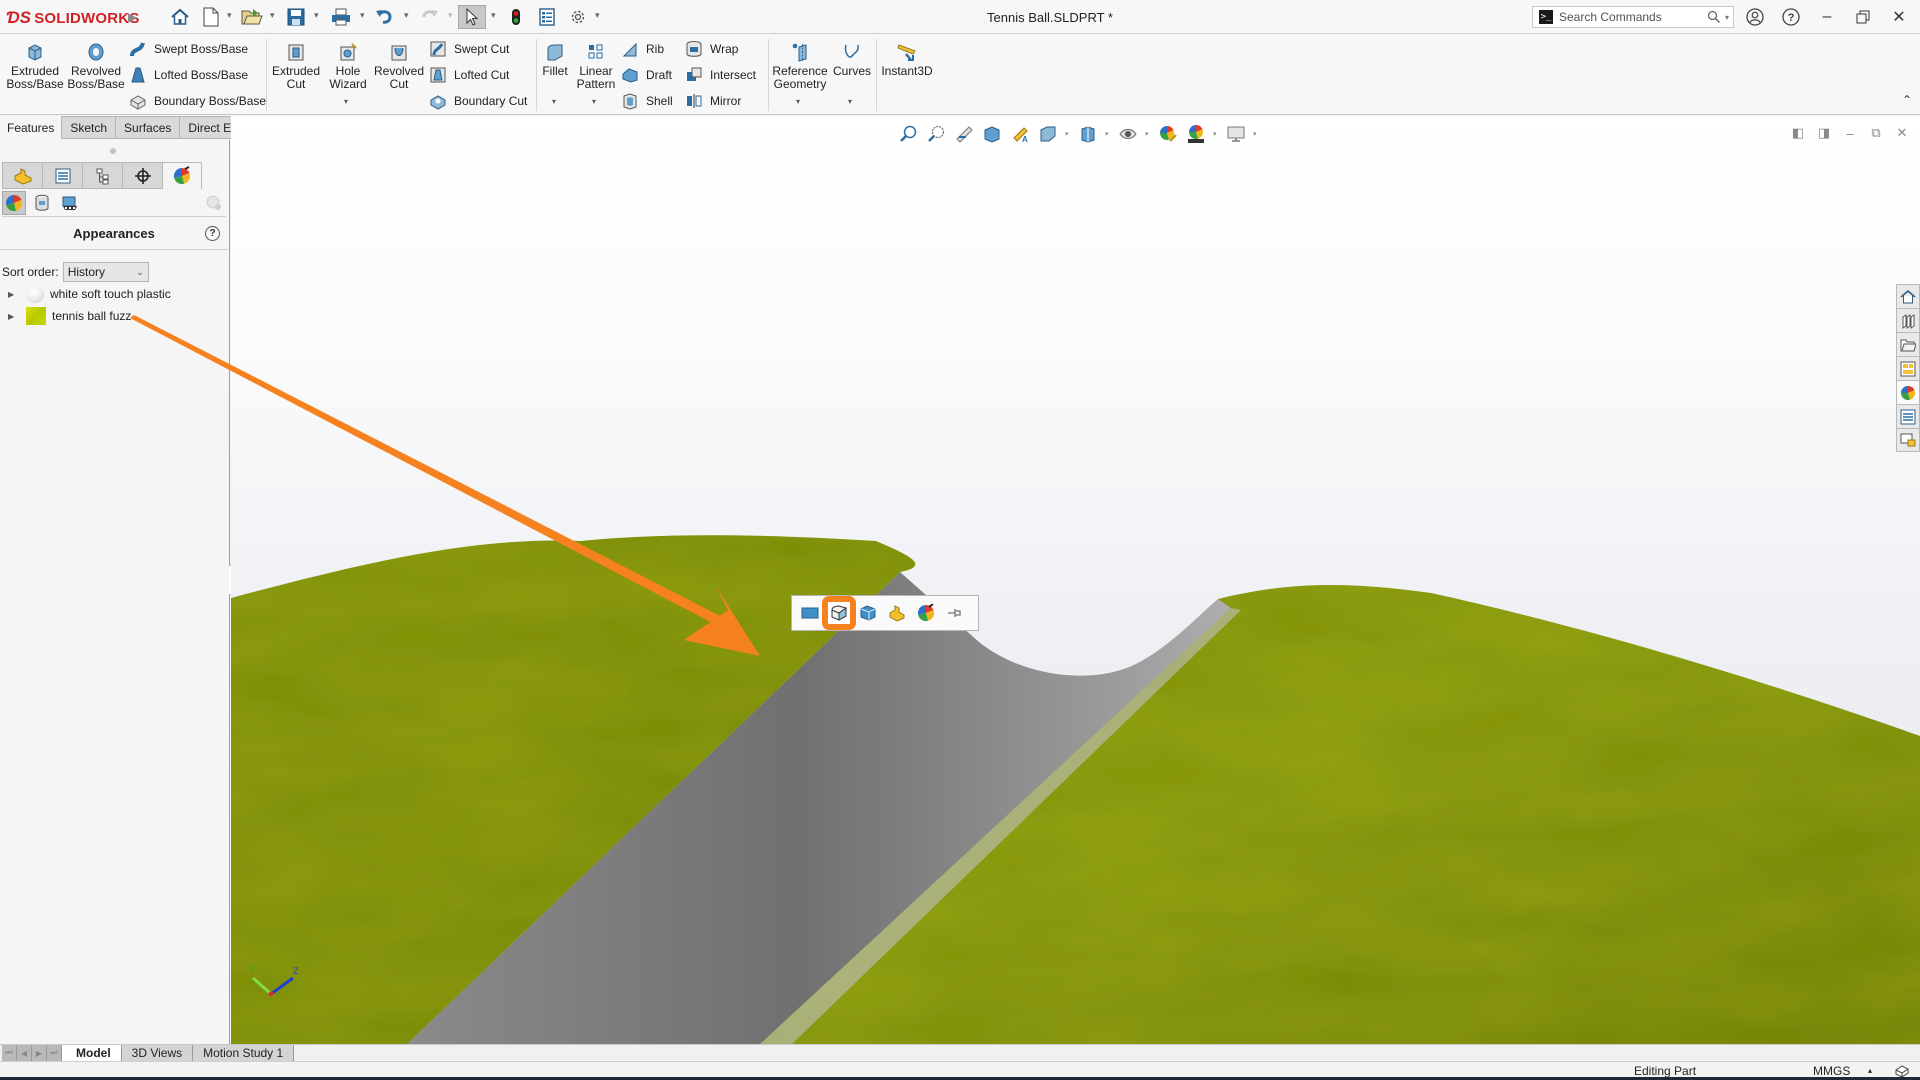 Image resolution: width=1920 pixels, height=1080 pixels. Describe the element at coordinates (89, 127) in the screenshot. I see `tab-sketch: Sketch` at that location.